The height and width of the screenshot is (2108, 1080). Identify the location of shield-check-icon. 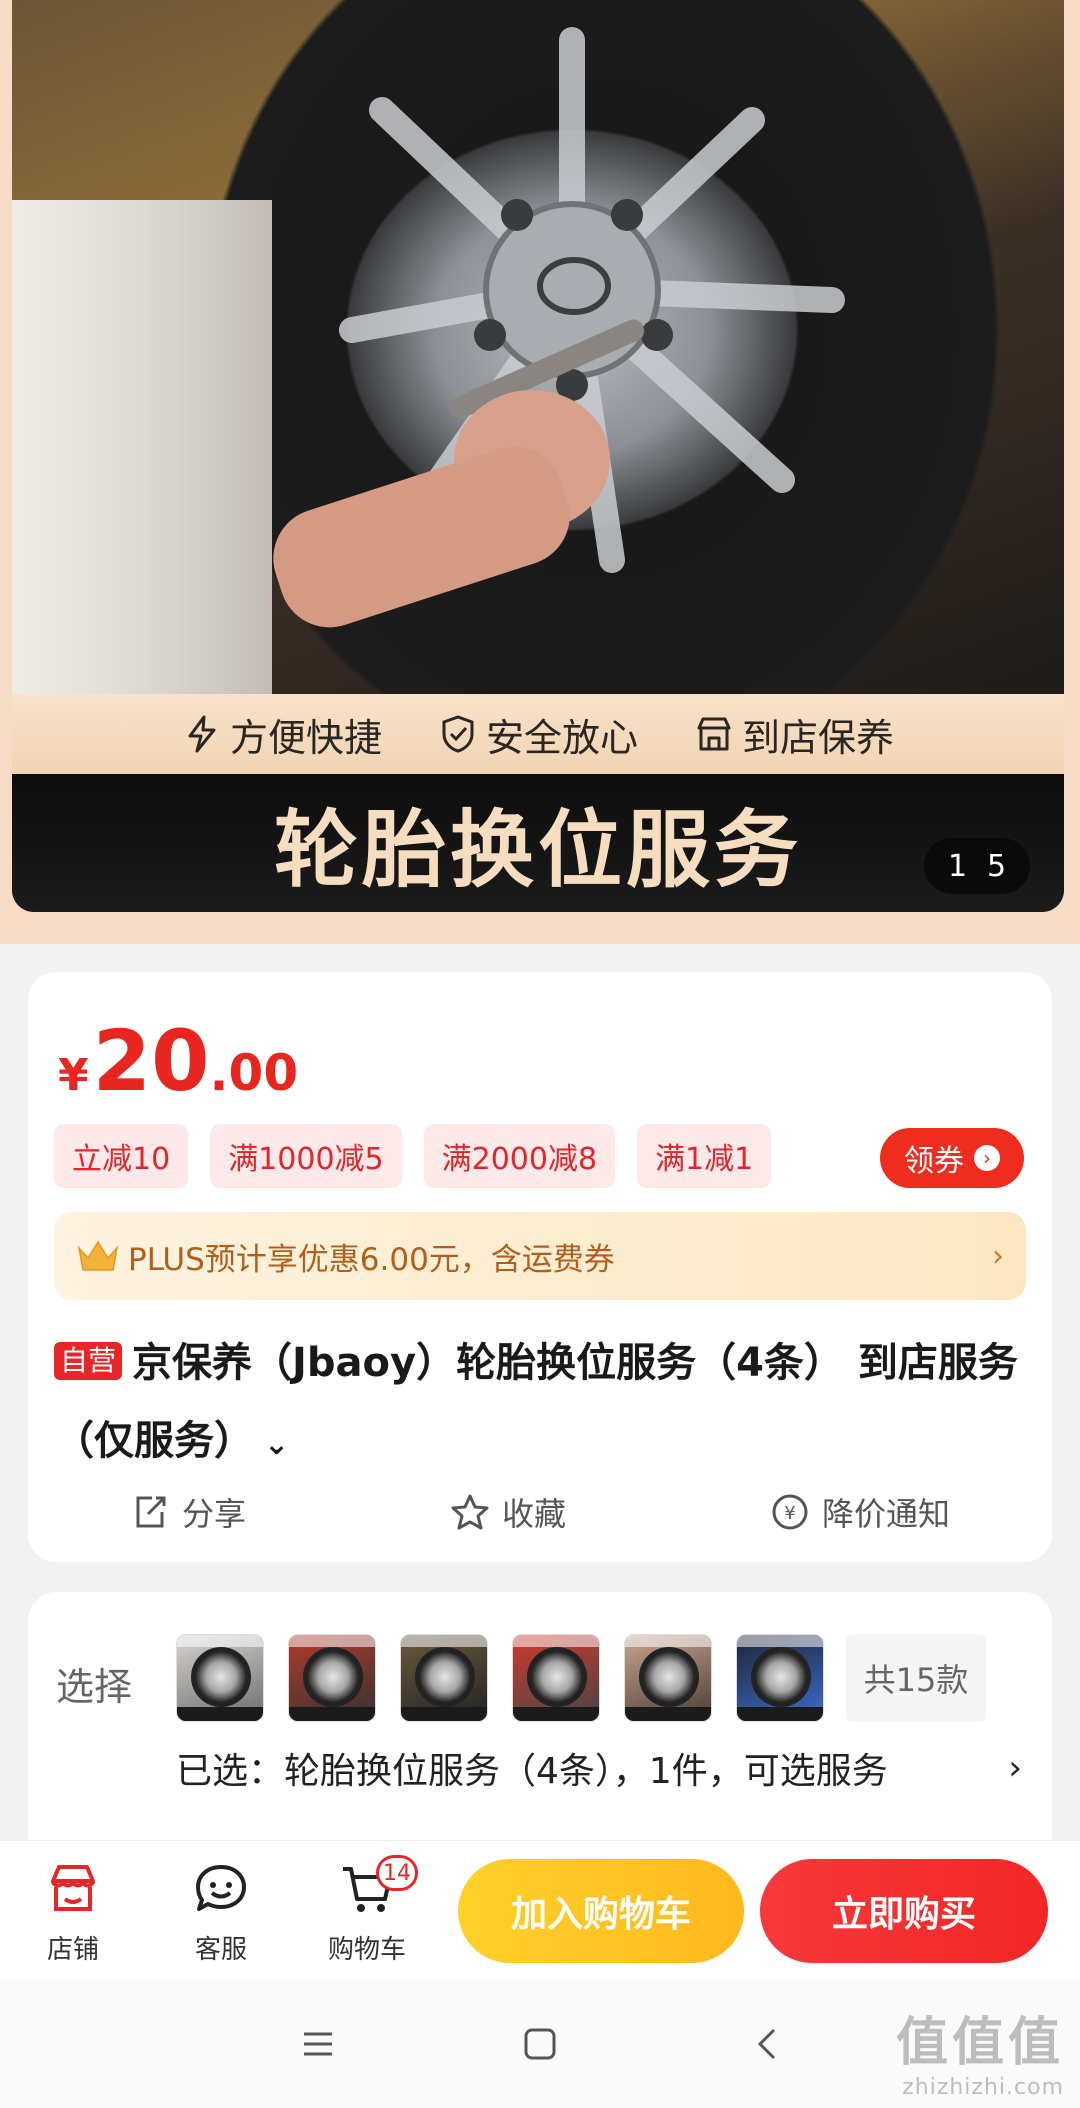
(458, 734).